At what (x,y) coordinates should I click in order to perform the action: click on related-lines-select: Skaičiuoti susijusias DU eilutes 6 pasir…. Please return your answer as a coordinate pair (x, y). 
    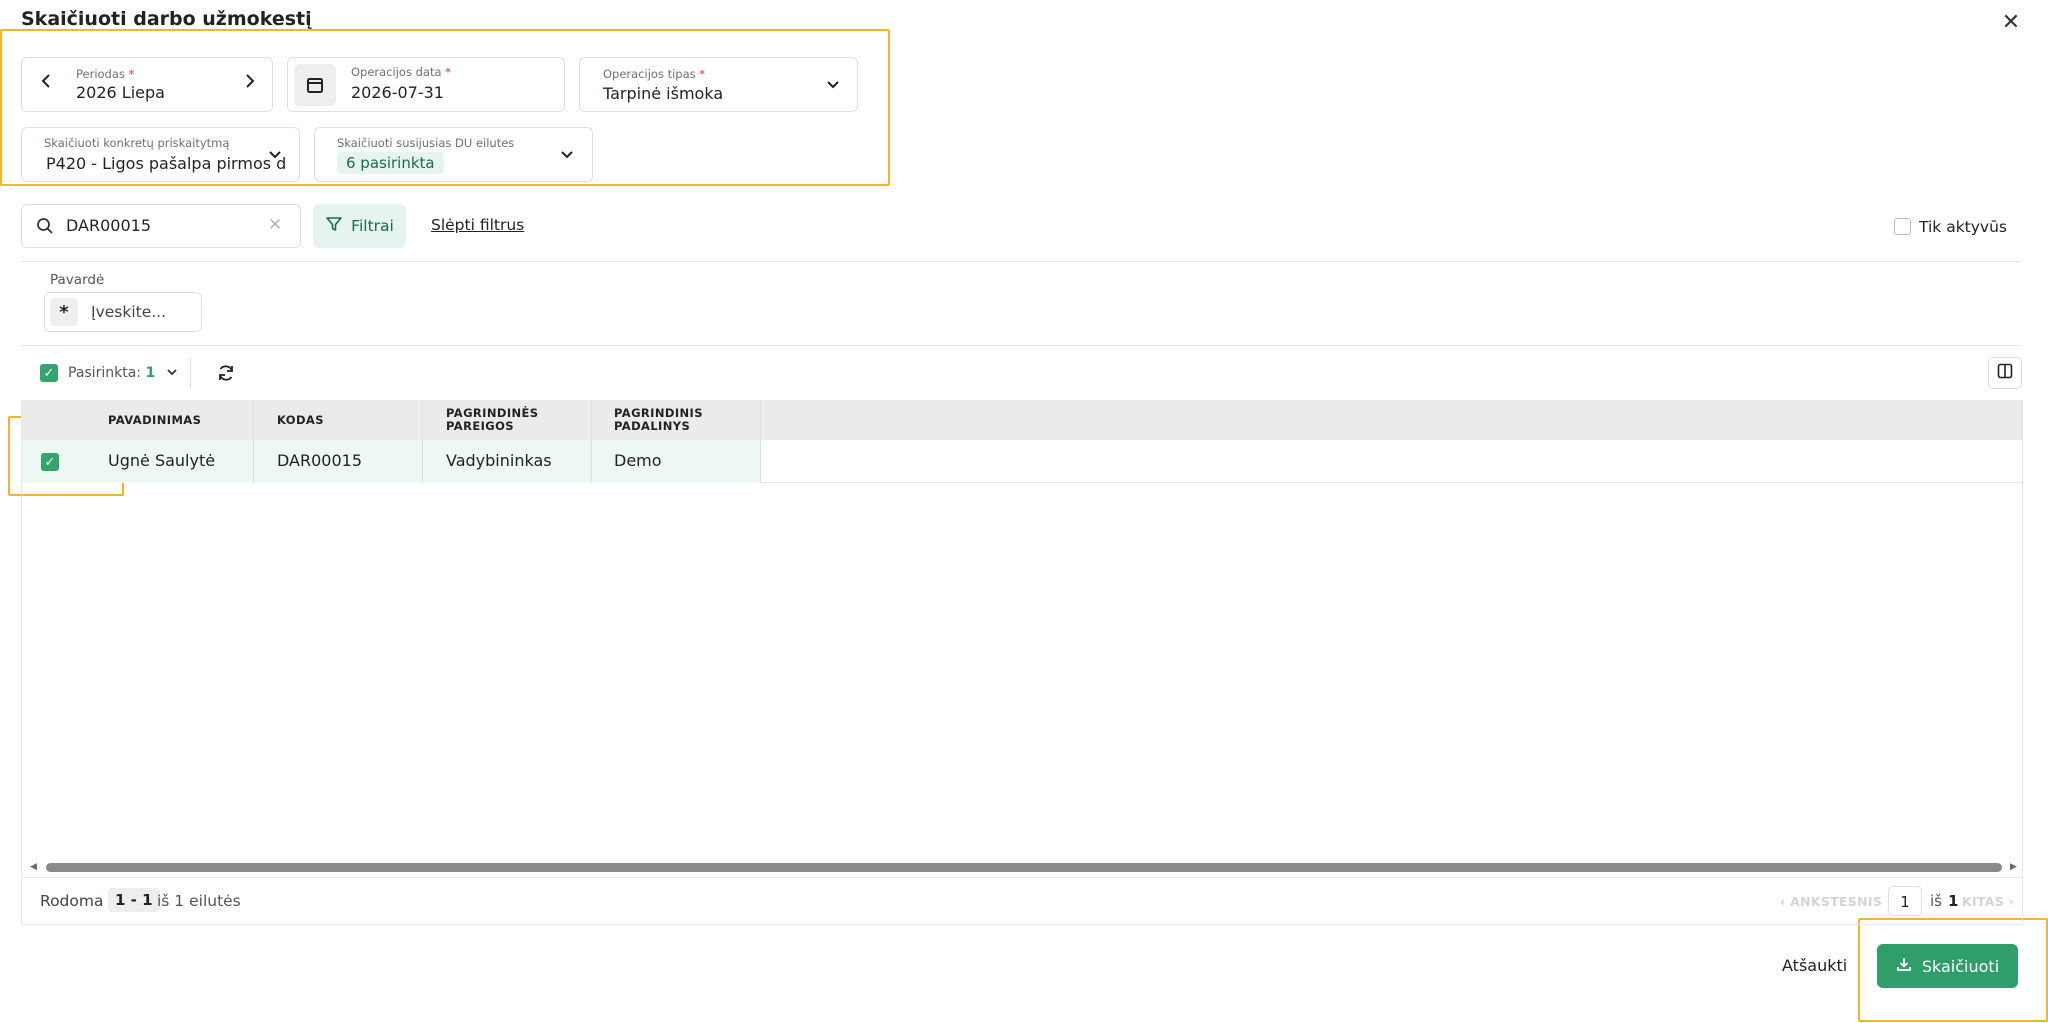
    Looking at the image, I should click on (453, 154).